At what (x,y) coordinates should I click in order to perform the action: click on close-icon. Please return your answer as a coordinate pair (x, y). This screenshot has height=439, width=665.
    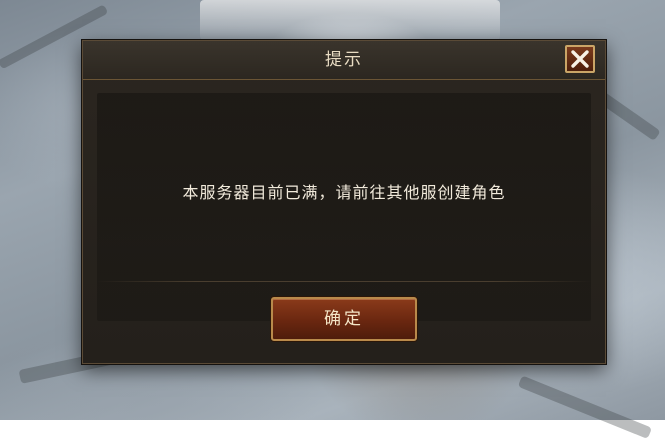
    Looking at the image, I should click on (580, 59).